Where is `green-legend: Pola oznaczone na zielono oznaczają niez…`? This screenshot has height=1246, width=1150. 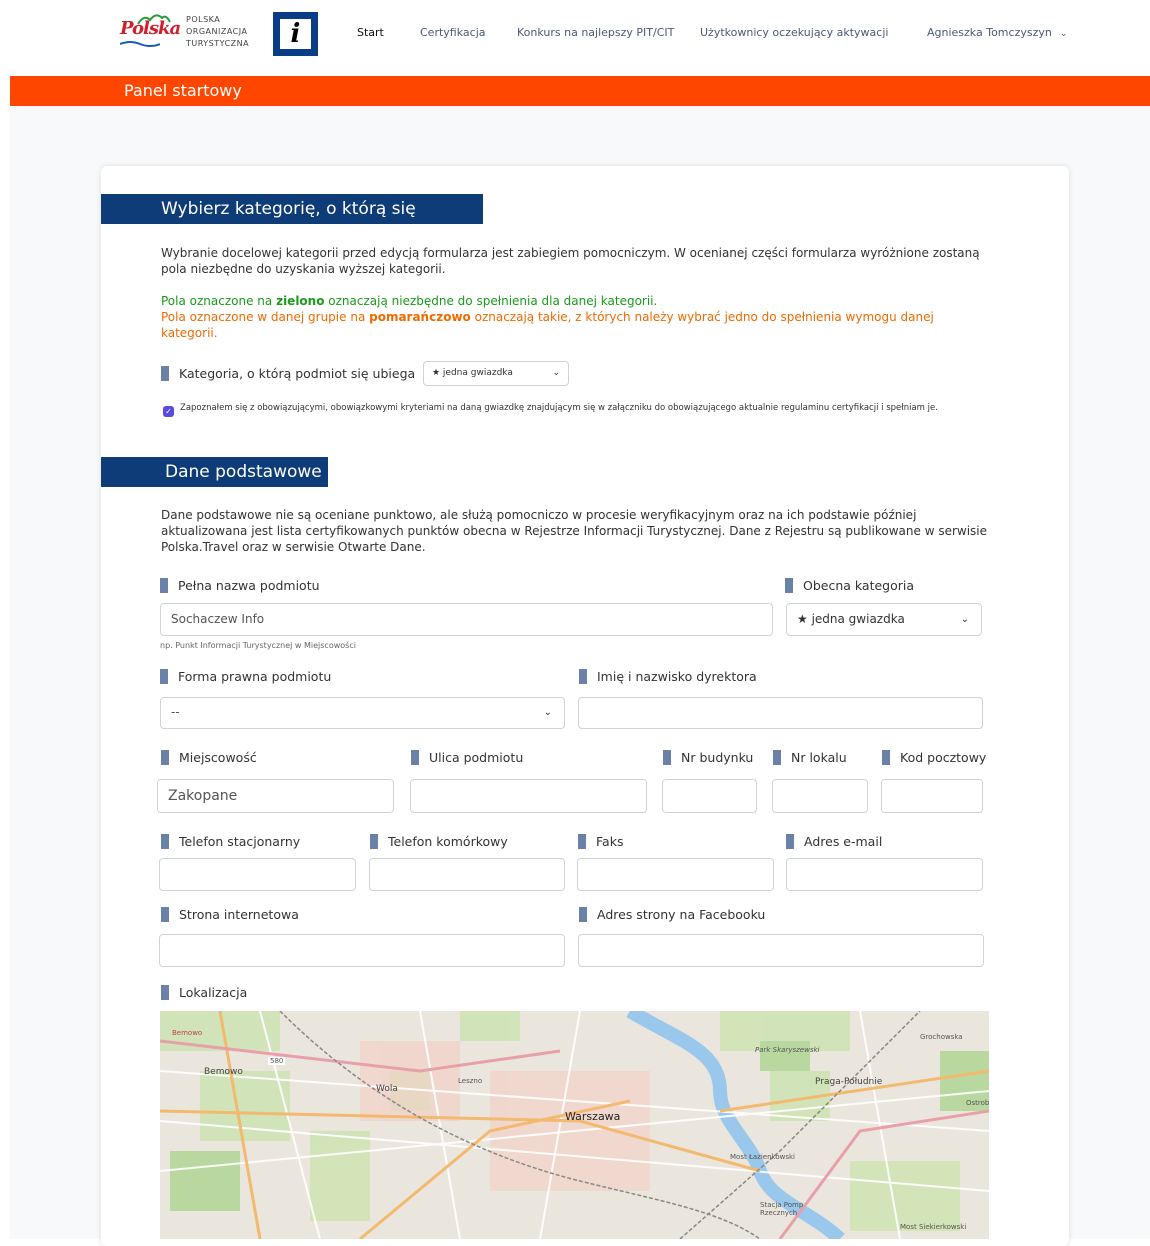 green-legend: Pola oznaczone na zielono oznaczają niez… is located at coordinates (571, 301).